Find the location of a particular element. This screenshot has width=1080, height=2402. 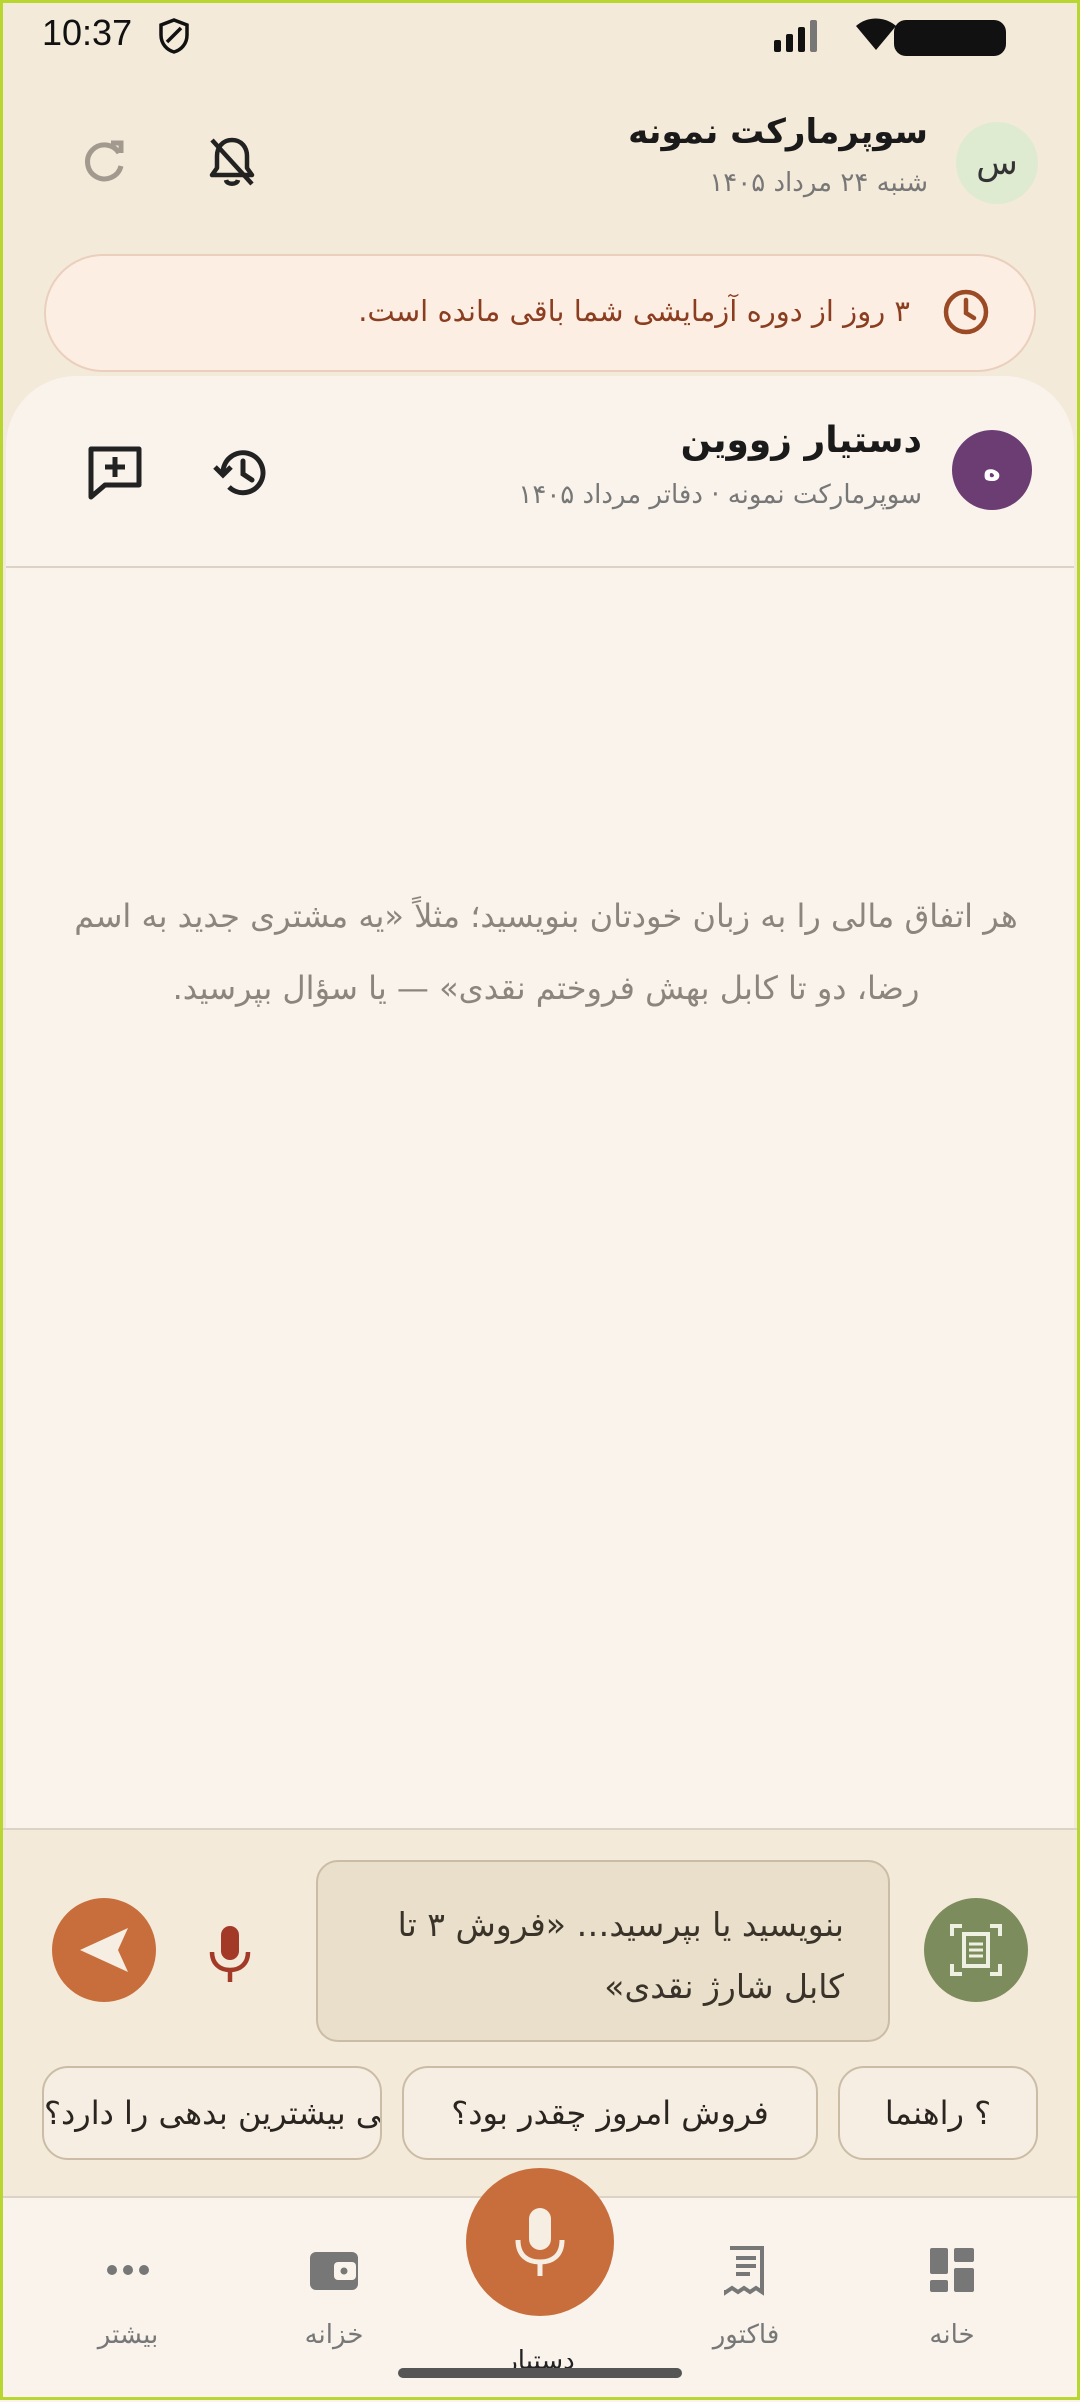

chip-top-debtor-label: چه کسی بیشترین بدهی را دارد؟ is located at coordinates (213, 2113).